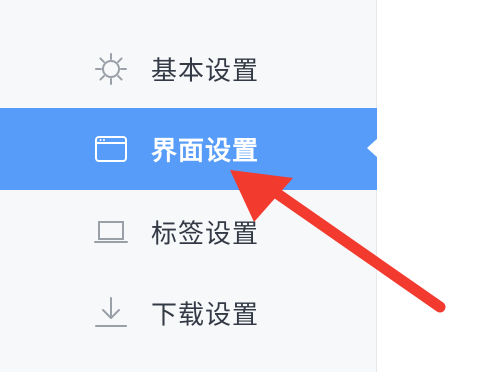  Describe the element at coordinates (372, 148) in the screenshot. I see `active-item-pointer` at that location.